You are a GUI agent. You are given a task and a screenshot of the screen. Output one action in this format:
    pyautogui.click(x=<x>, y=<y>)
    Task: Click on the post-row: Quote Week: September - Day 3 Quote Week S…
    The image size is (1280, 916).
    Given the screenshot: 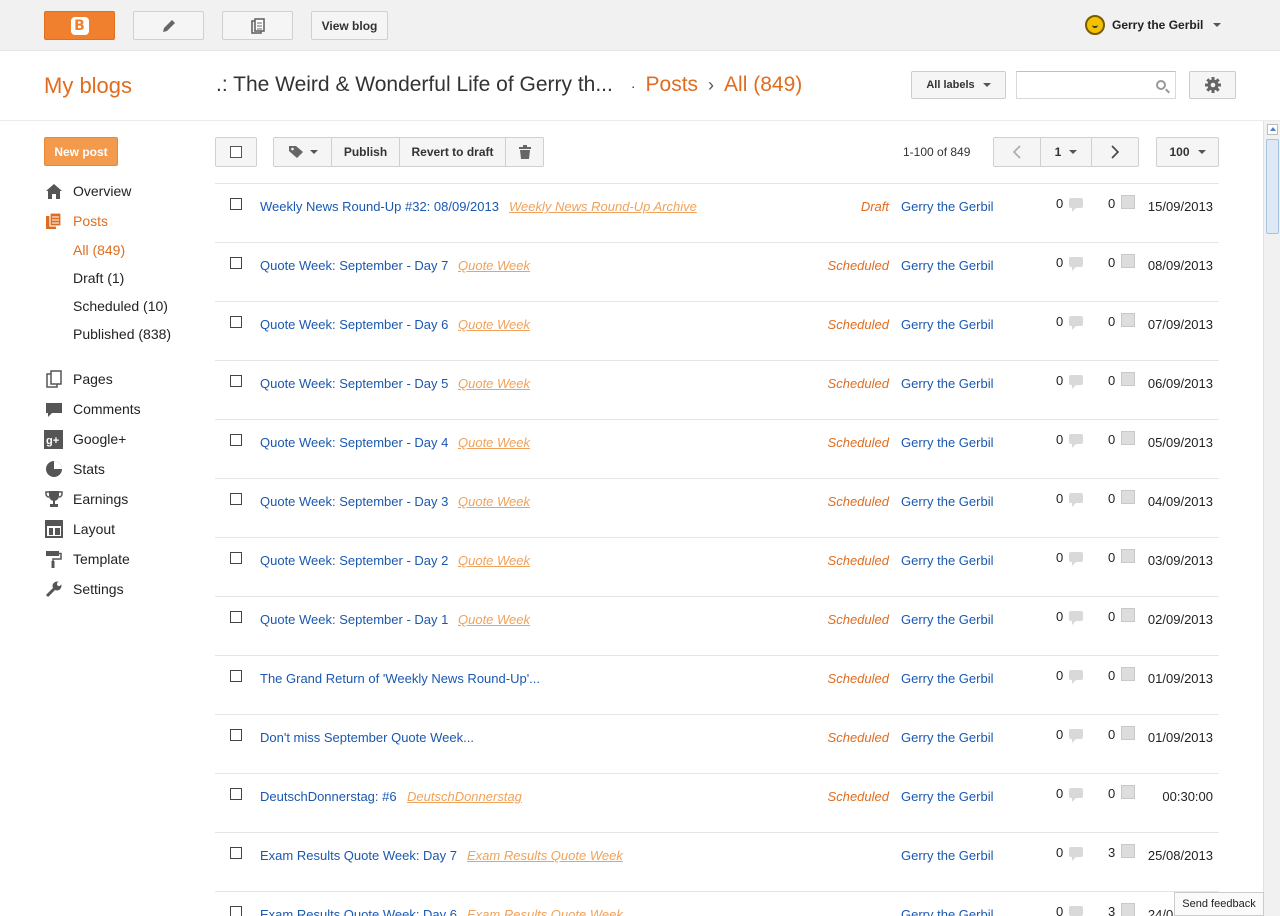 What is the action you would take?
    pyautogui.click(x=717, y=507)
    